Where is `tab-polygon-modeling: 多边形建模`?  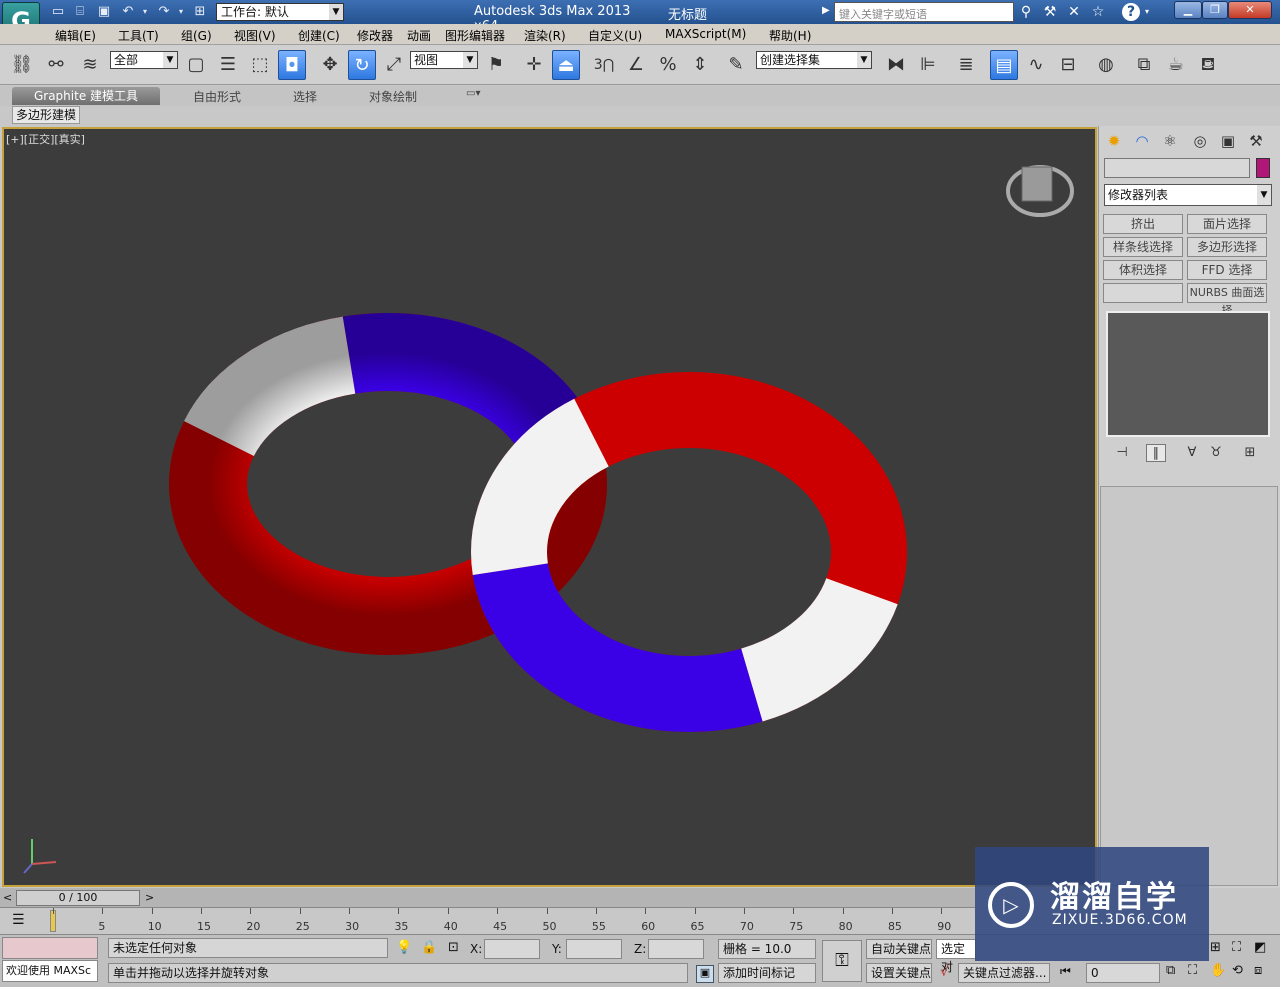 tab-polygon-modeling: 多边形建模 is located at coordinates (46, 115).